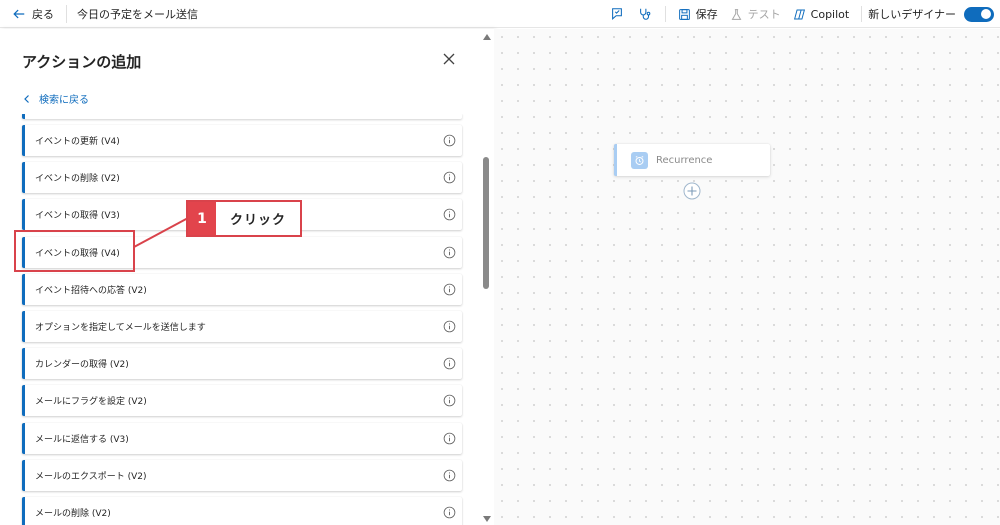 This screenshot has height=525, width=1000. Describe the element at coordinates (764, 14) in the screenshot. I see `test-button-label: テスト` at that location.